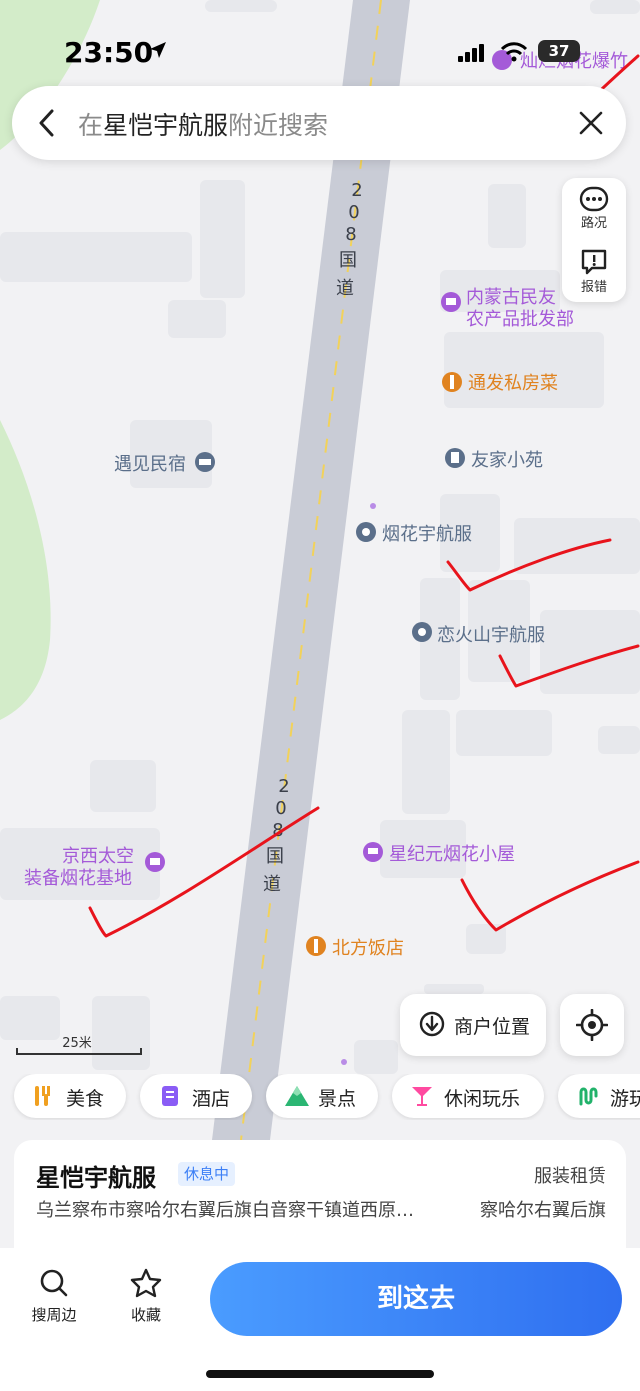  I want to click on svg-text: 通发私房菜, so click(513, 383).